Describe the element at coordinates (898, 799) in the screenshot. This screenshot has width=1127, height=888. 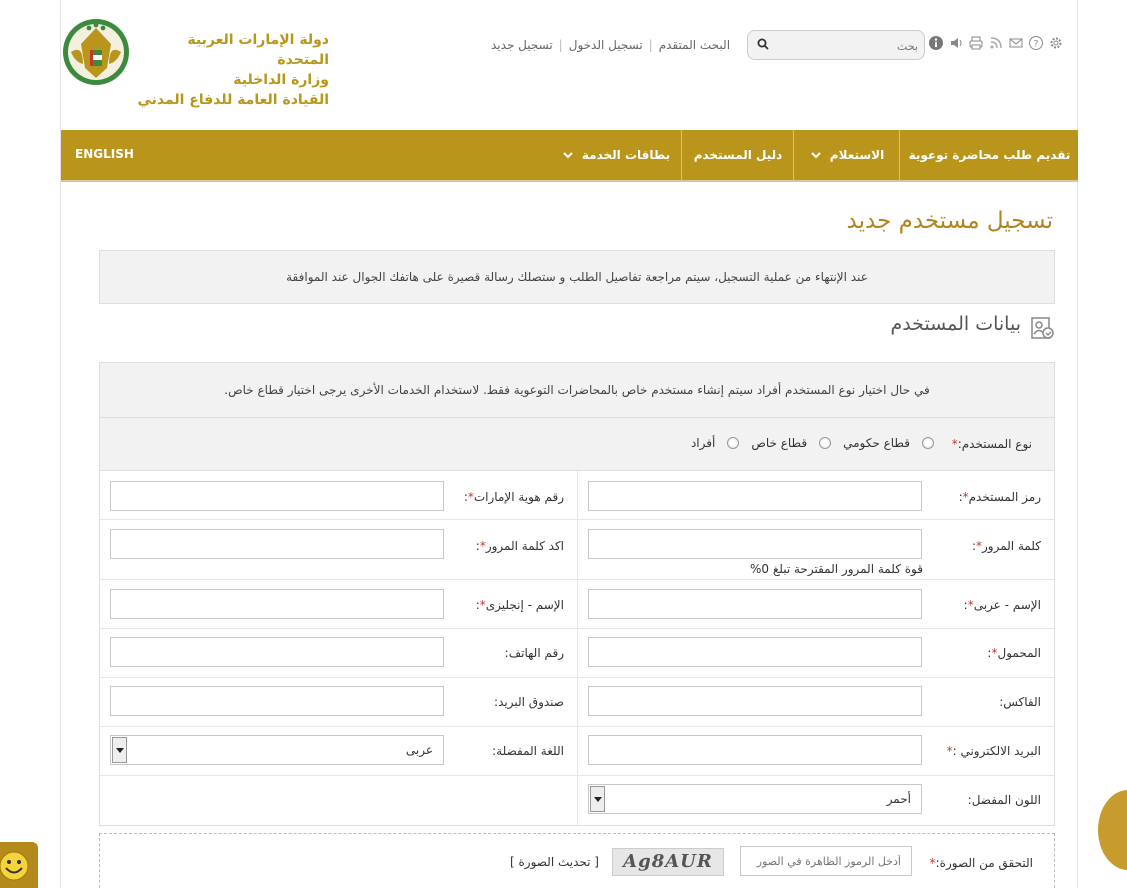
I see `color-select-value: أحمر` at that location.